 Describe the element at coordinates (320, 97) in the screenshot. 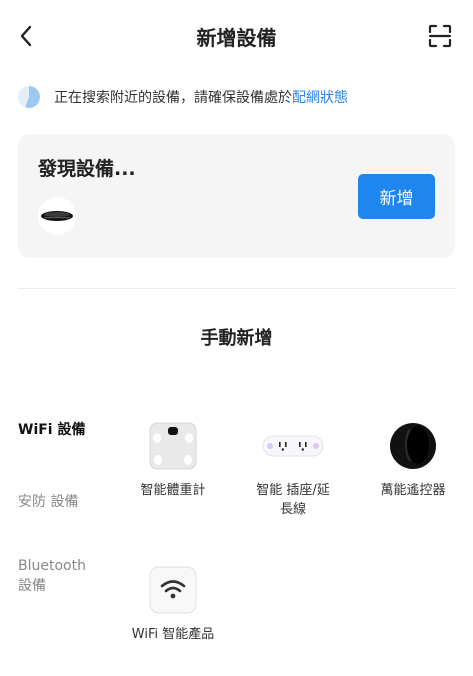

I see `network-mode-link: 配網狀態` at that location.